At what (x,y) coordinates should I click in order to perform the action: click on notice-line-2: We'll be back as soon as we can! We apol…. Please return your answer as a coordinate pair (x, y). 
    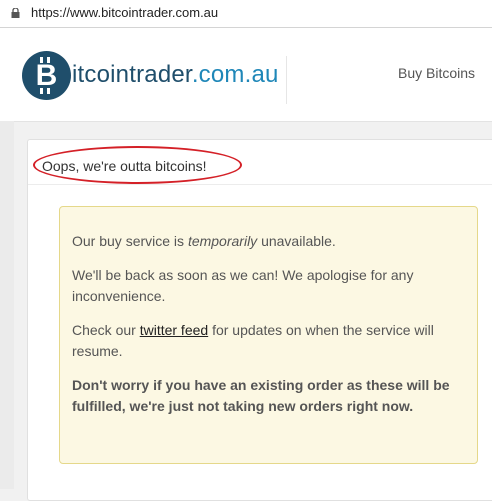
    Looking at the image, I should click on (243, 285).